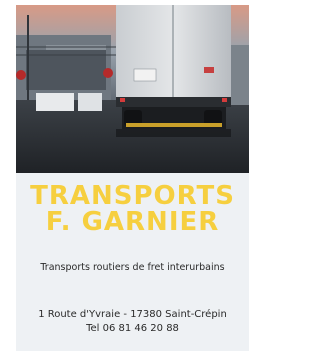 The image size is (320, 358). Describe the element at coordinates (132, 328) in the screenshot. I see `phone-number: Tel 06 81 46 20 88` at that location.